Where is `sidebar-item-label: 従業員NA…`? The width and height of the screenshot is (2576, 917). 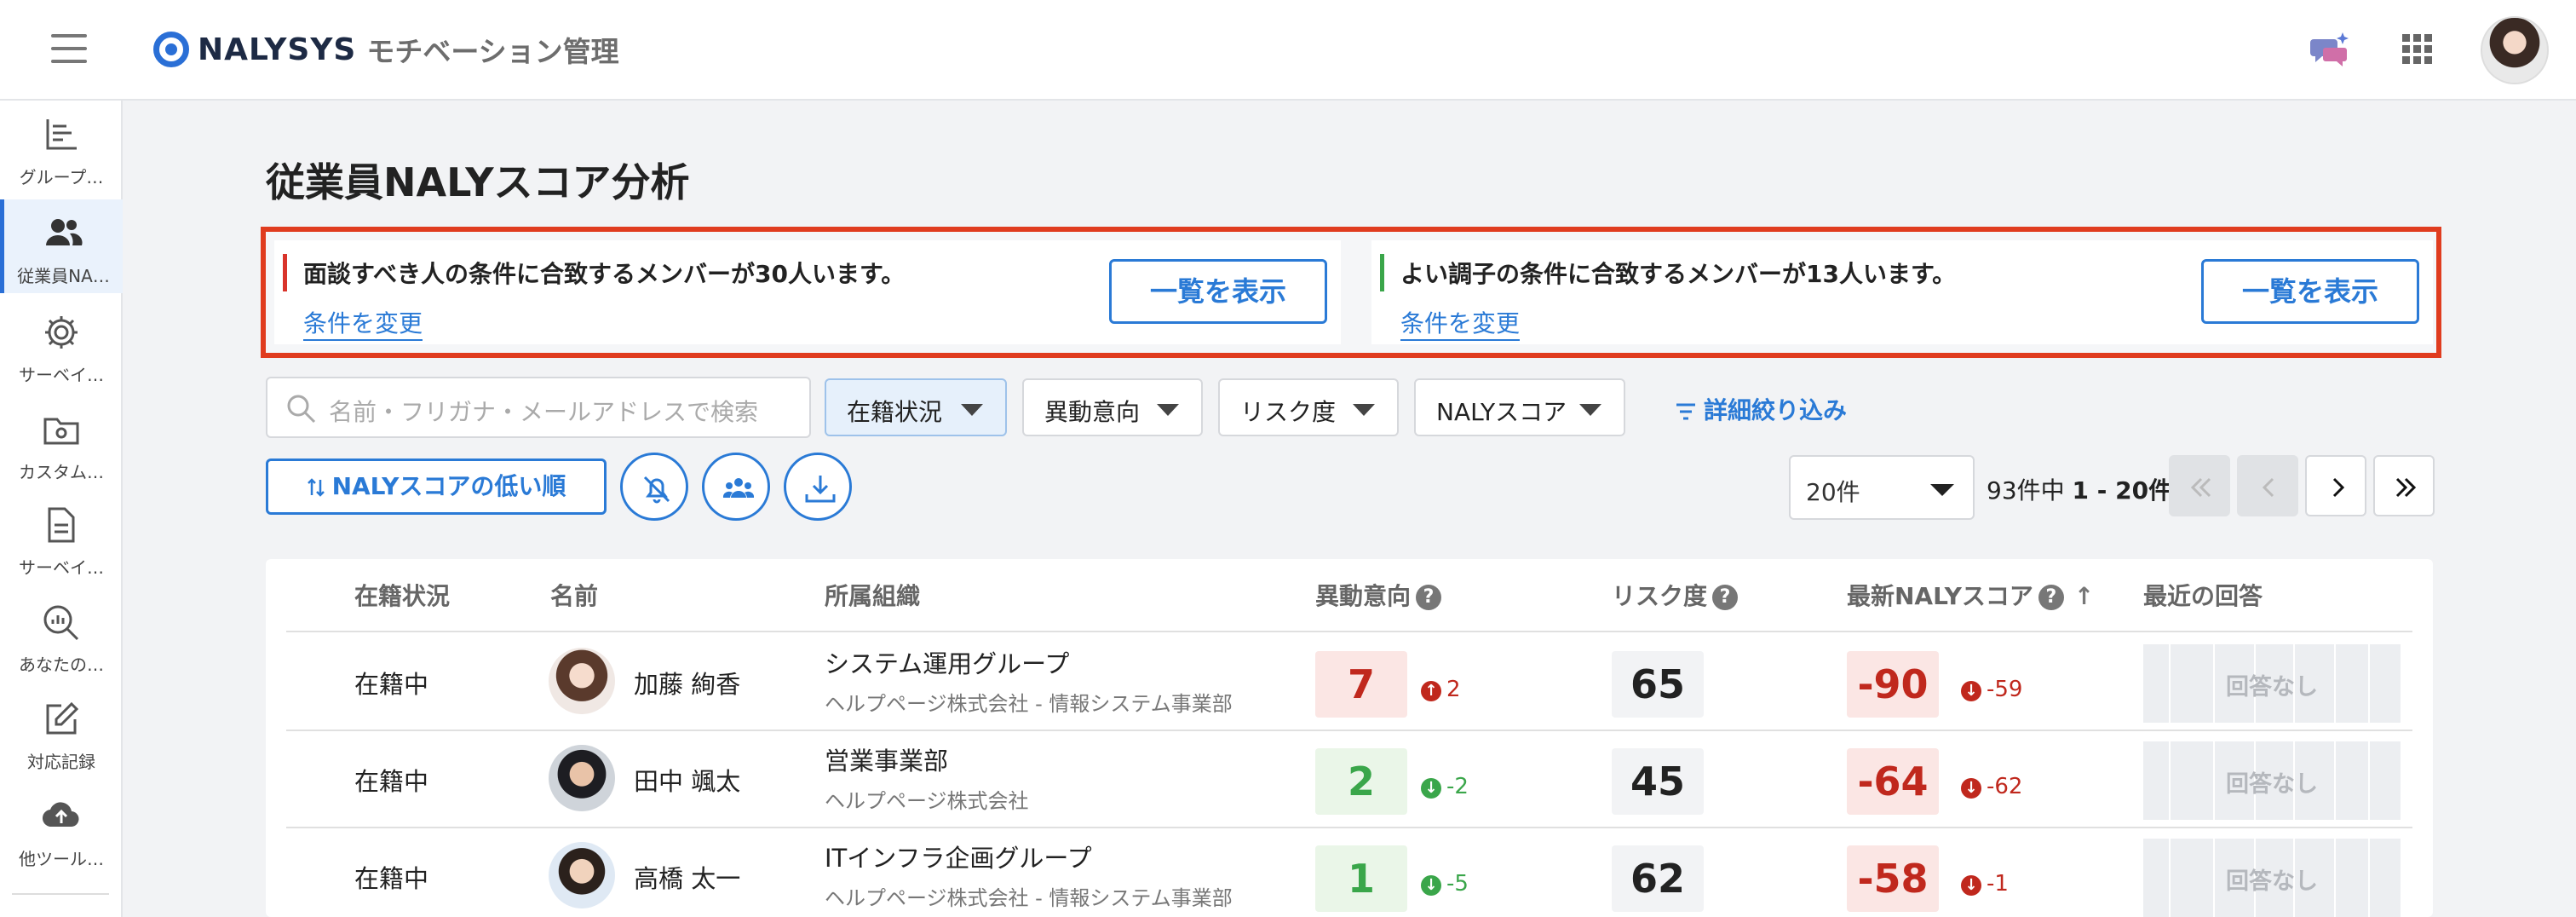 sidebar-item-label: 従業員NA… is located at coordinates (64, 276).